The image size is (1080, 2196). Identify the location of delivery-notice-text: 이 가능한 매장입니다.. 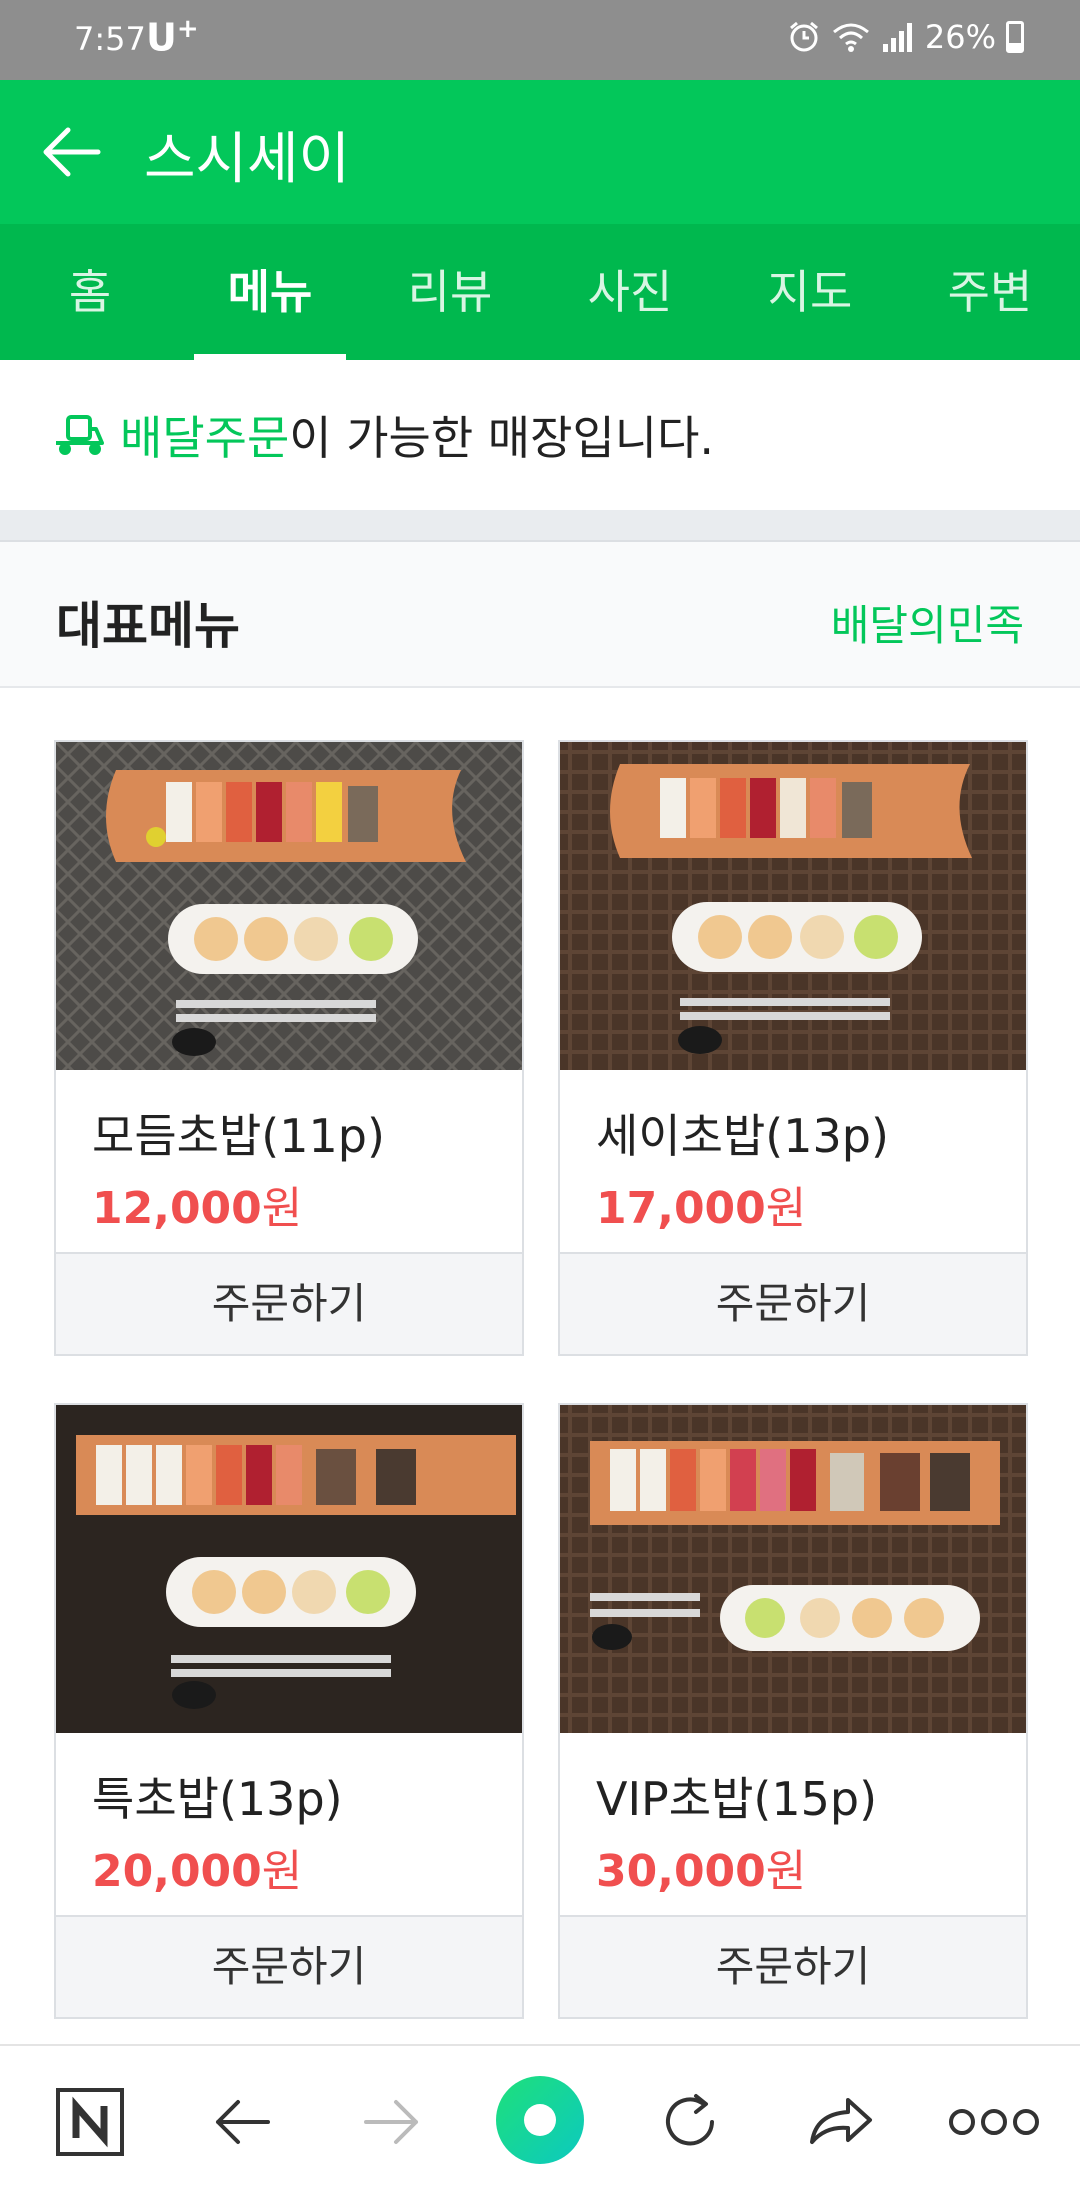
(502, 438).